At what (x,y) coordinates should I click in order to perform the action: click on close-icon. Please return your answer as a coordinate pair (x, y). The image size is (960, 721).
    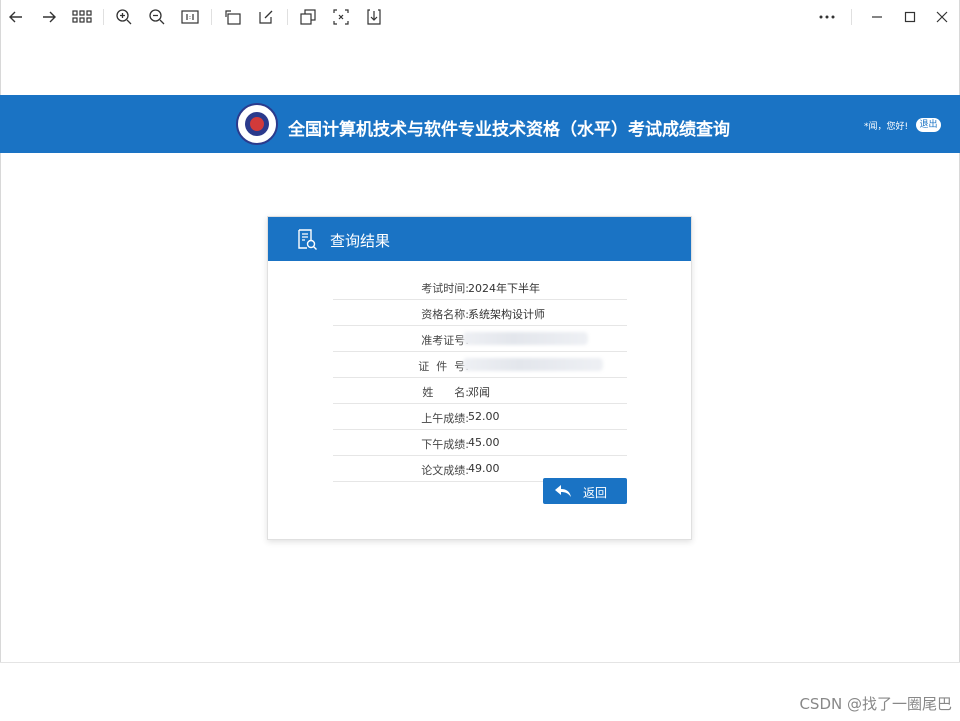
    Looking at the image, I should click on (942, 17).